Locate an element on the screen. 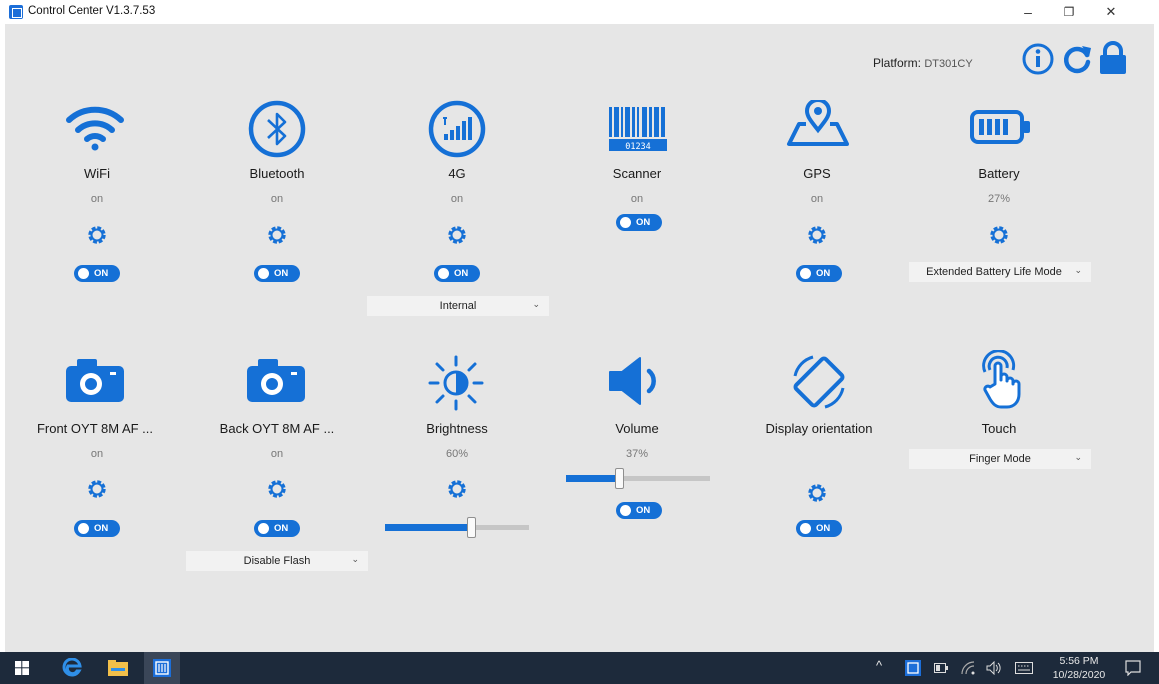  cellular-toggle: ON is located at coordinates (457, 273).